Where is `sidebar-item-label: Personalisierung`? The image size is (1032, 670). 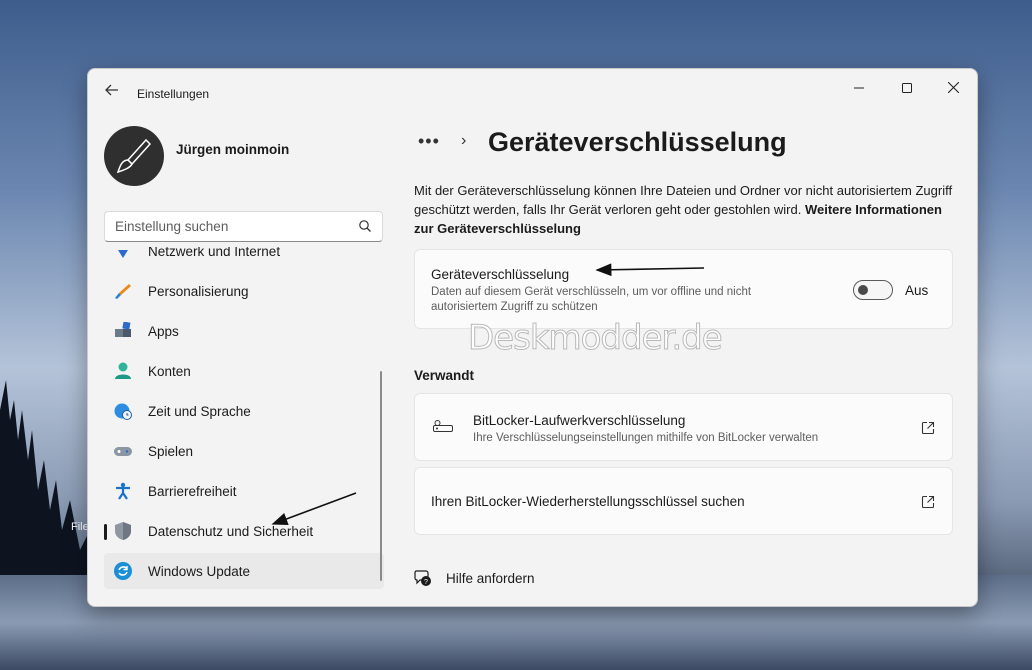 sidebar-item-label: Personalisierung is located at coordinates (198, 291).